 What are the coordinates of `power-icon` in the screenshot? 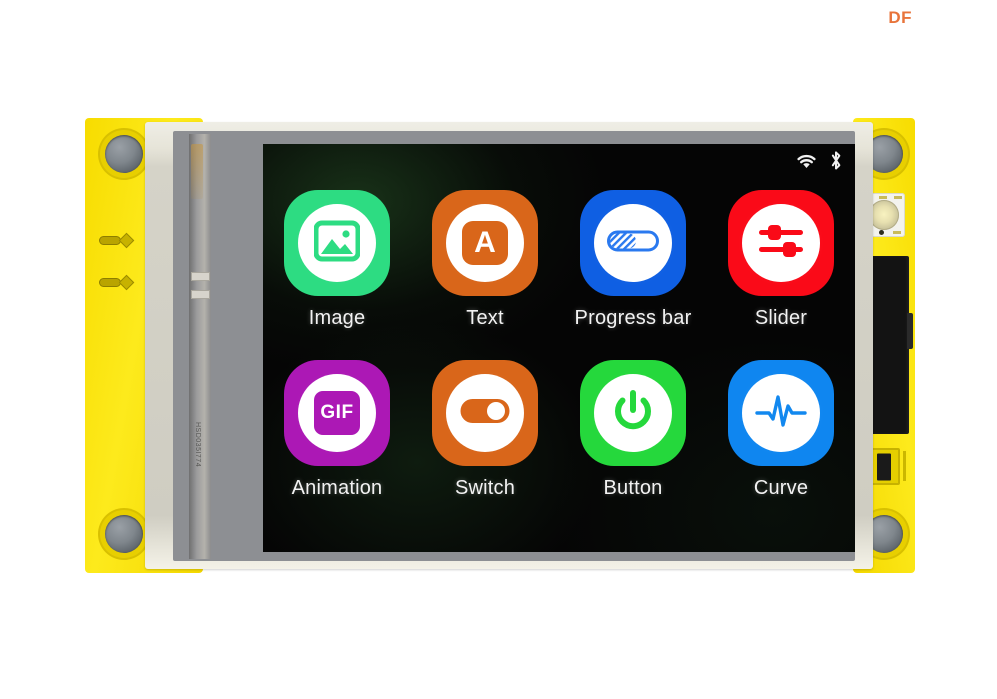 It's located at (633, 413).